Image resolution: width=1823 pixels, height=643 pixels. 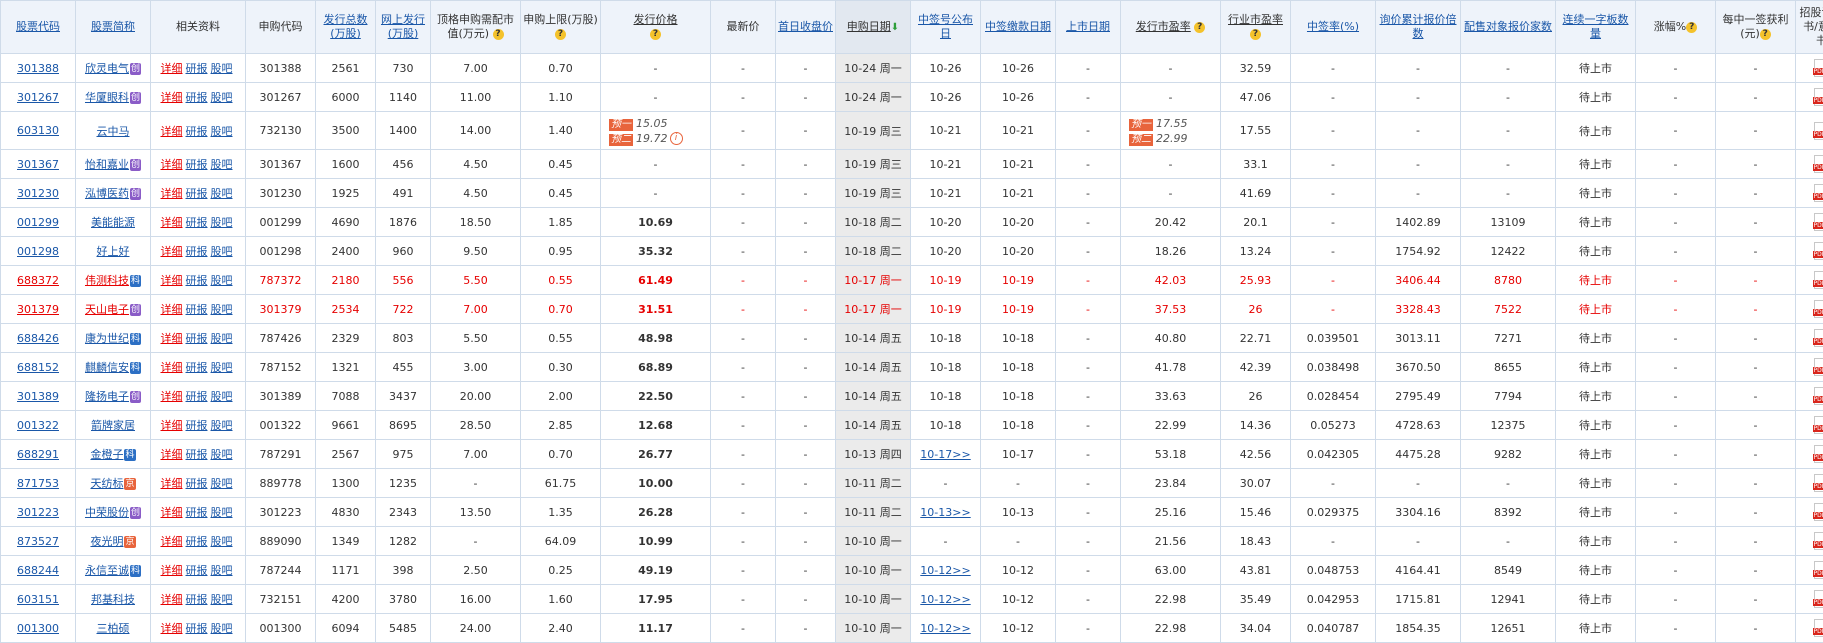 I want to click on stock-code-link: 001298, so click(x=38, y=251).